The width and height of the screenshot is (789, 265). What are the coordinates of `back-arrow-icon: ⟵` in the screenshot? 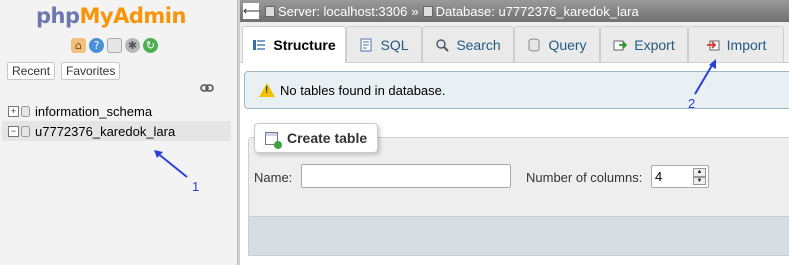 It's located at (251, 11).